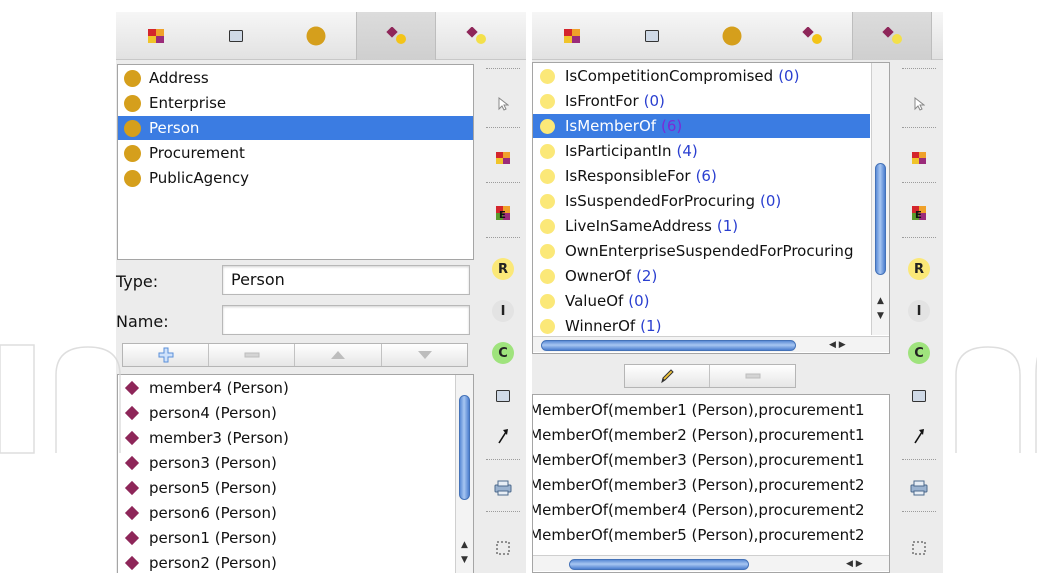 This screenshot has height=573, width=1037. What do you see at coordinates (699, 435) in the screenshot?
I see `fact-item: IsMemberOf(member2 (Person),procurement1` at bounding box center [699, 435].